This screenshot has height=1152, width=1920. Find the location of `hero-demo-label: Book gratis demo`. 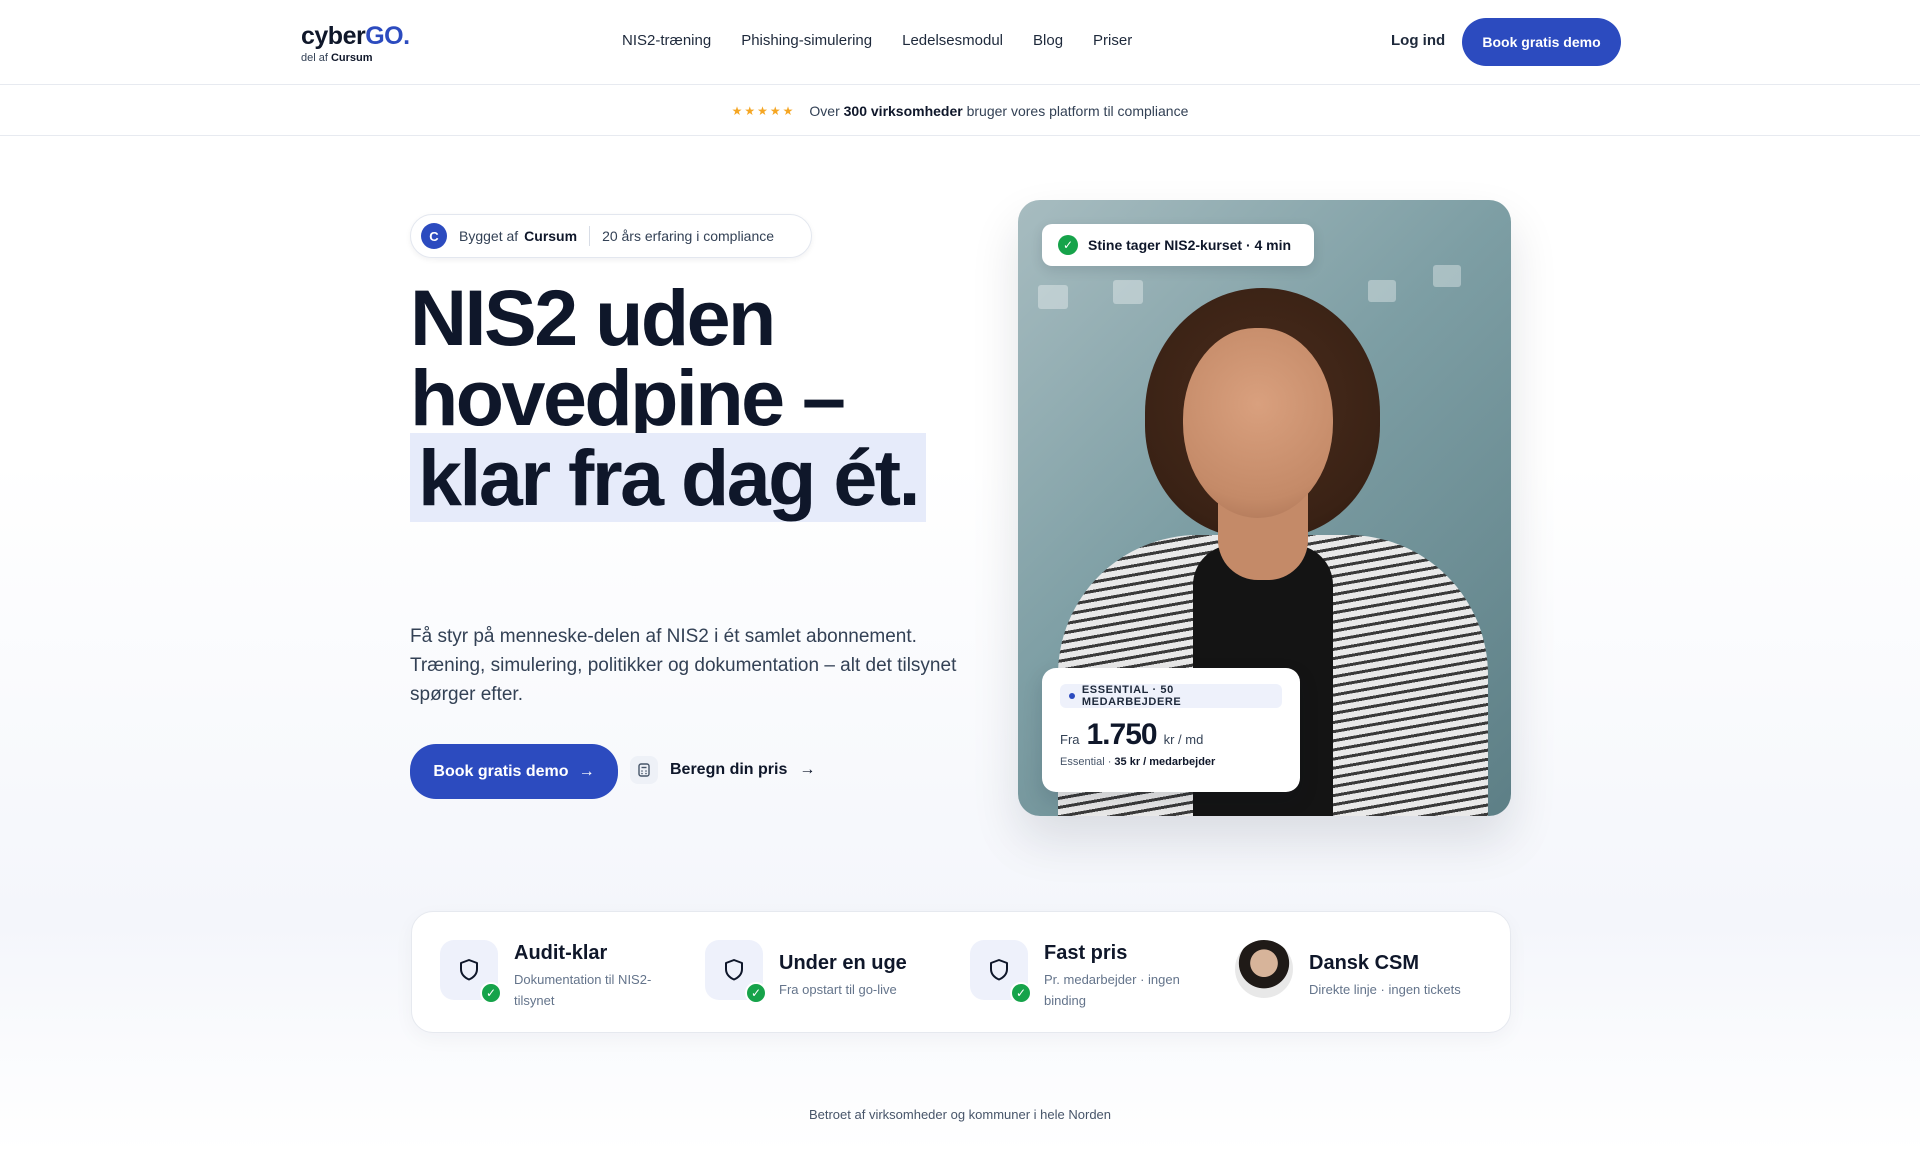

hero-demo-label: Book gratis demo is located at coordinates (501, 771).